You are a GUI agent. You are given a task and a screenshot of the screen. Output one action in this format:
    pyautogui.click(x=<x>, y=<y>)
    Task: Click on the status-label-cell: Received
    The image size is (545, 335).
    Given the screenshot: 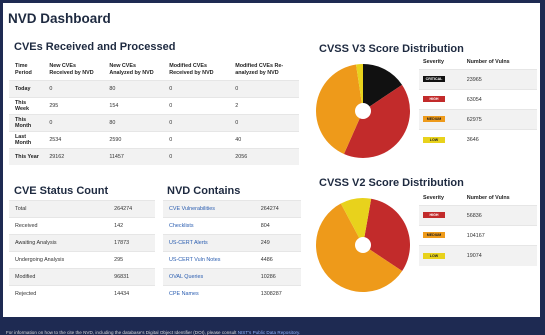 What is the action you would take?
    pyautogui.click(x=59, y=226)
    